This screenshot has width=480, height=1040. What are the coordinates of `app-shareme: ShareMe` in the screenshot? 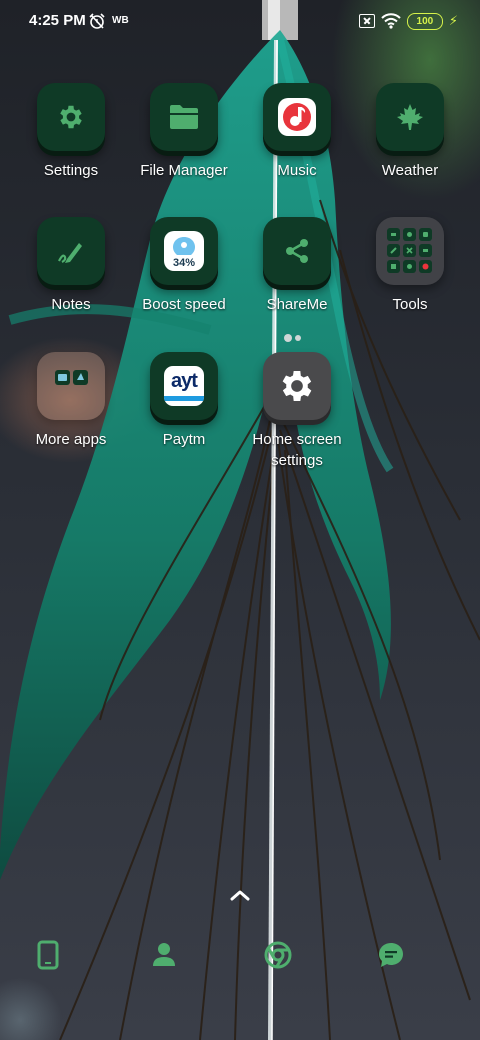 It's located at (297, 266).